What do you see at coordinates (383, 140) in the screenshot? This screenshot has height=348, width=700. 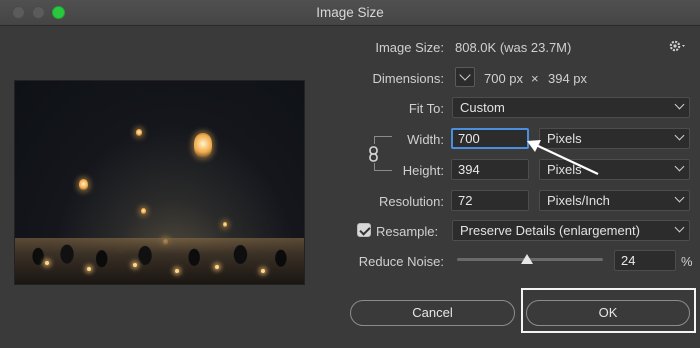 I see `constrain-bracket-top` at bounding box center [383, 140].